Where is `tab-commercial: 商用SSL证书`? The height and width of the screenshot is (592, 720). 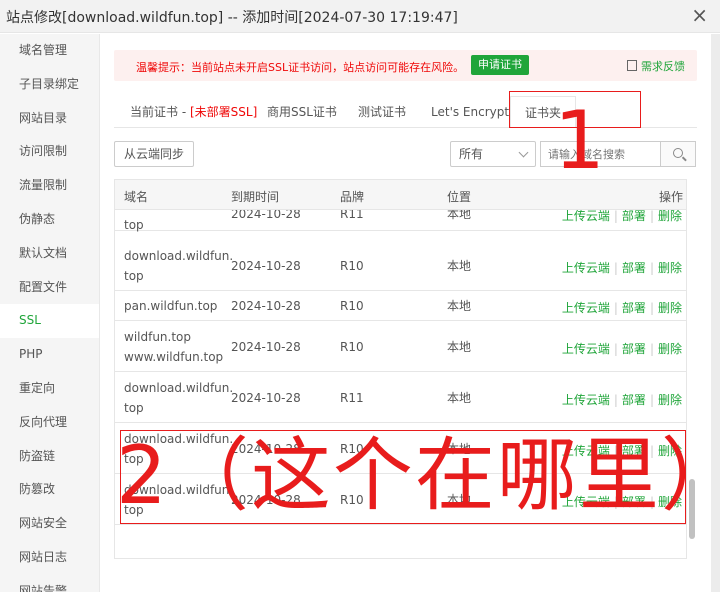
tab-commercial: 商用SSL证书 is located at coordinates (302, 112).